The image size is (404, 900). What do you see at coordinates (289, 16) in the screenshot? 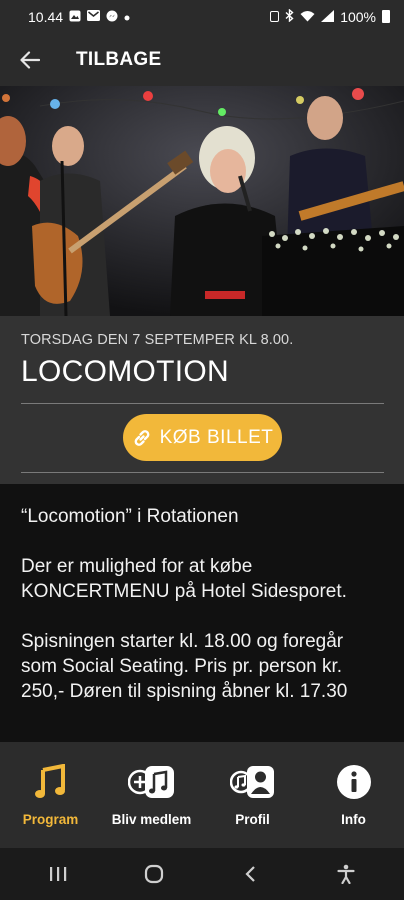
I see `bluetooth-icon` at bounding box center [289, 16].